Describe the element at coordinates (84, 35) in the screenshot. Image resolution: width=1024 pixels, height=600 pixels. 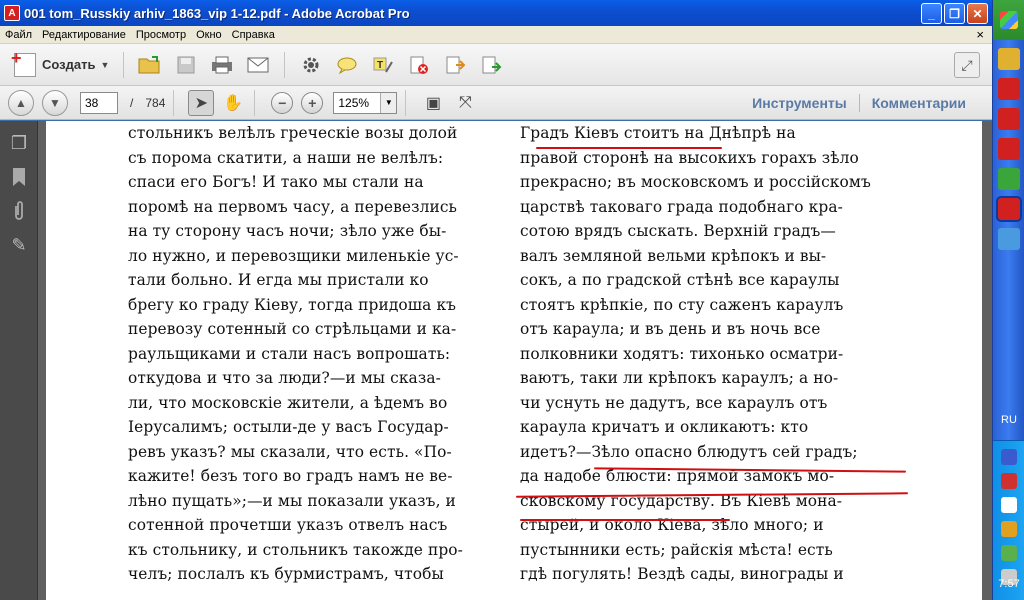
I see `menu-edit: Редактирование` at that location.